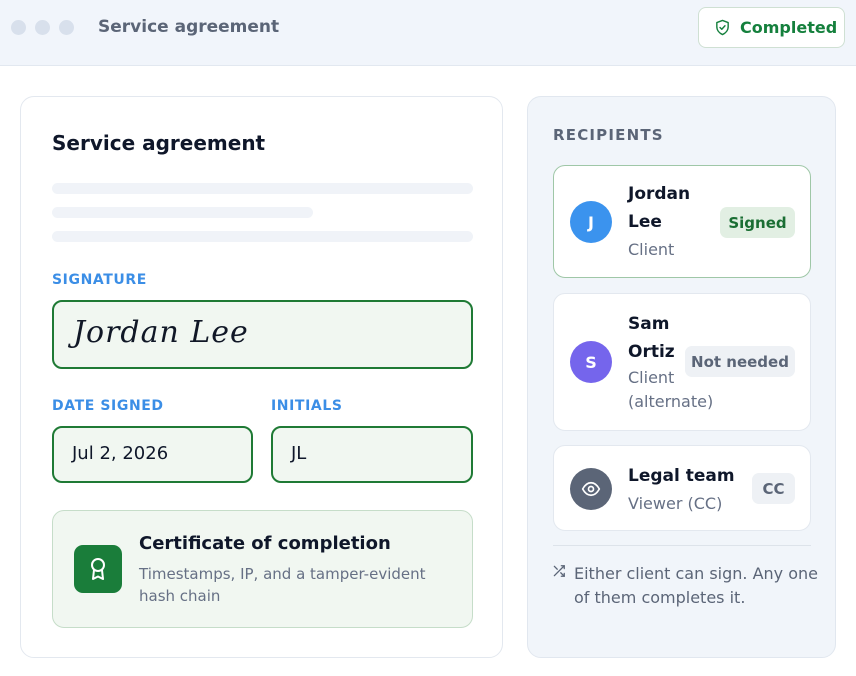  I want to click on recipient-name-line2: Lee, so click(645, 222).